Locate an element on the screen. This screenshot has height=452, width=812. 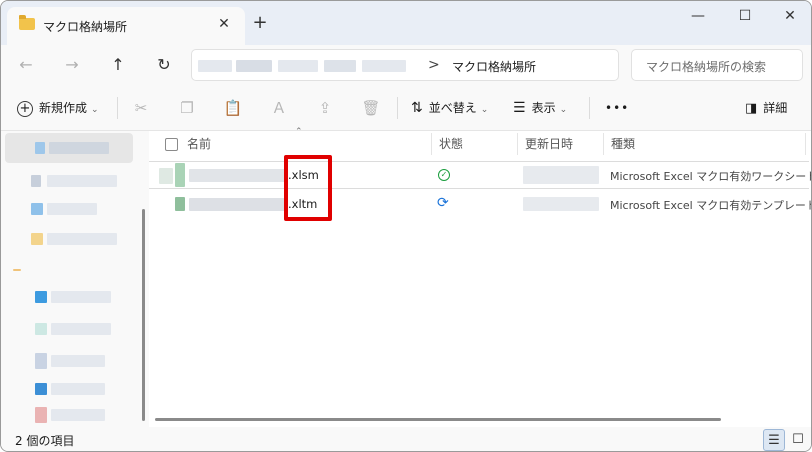
view-button: ☰ 表示 ⌄ is located at coordinates (540, 108).